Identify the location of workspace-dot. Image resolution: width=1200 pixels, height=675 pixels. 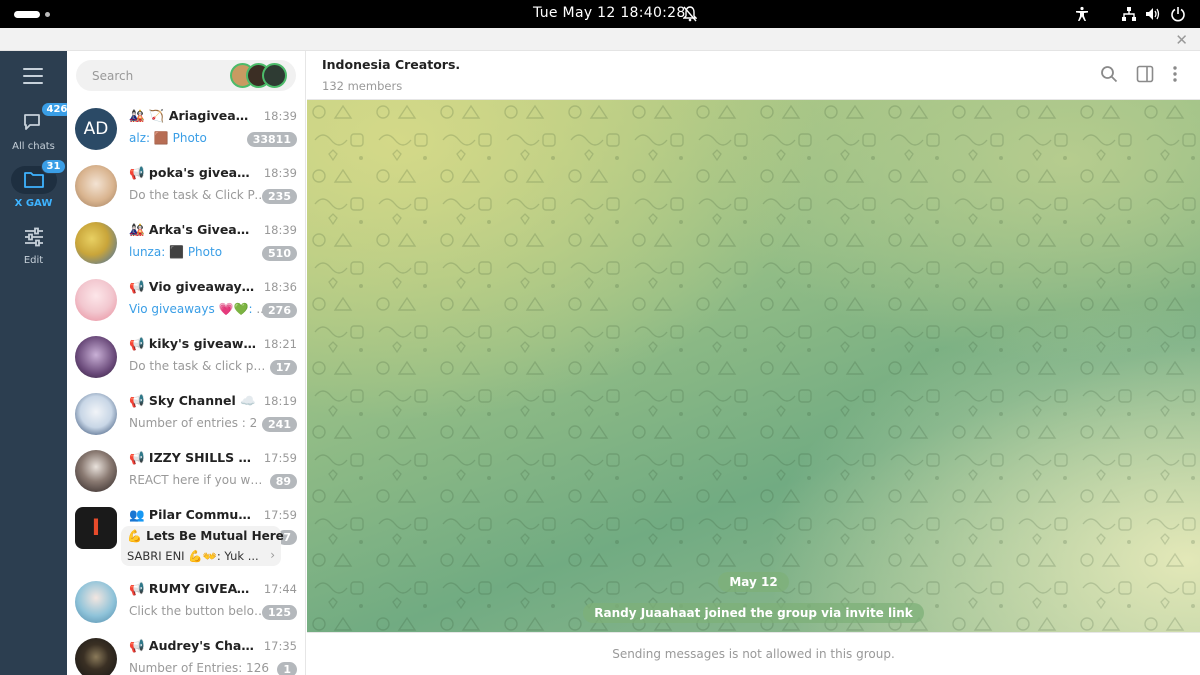
(47, 14).